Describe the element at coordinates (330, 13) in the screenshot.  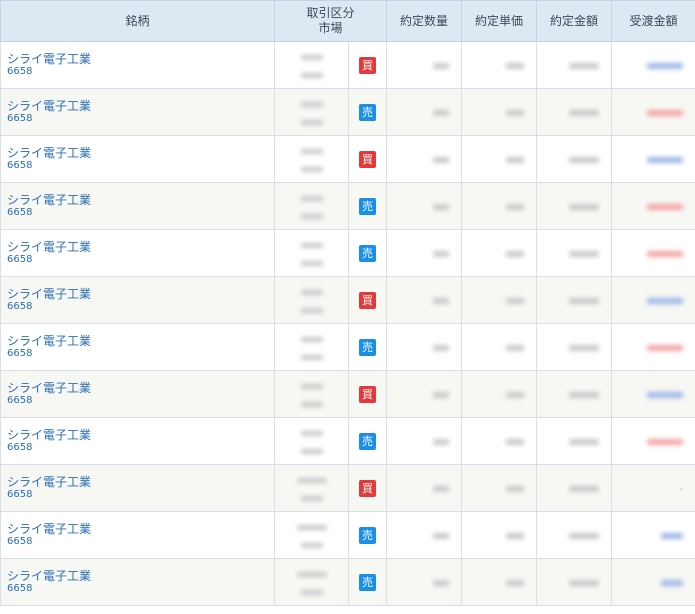
I see `header-trade-type-label: 取引区分` at that location.